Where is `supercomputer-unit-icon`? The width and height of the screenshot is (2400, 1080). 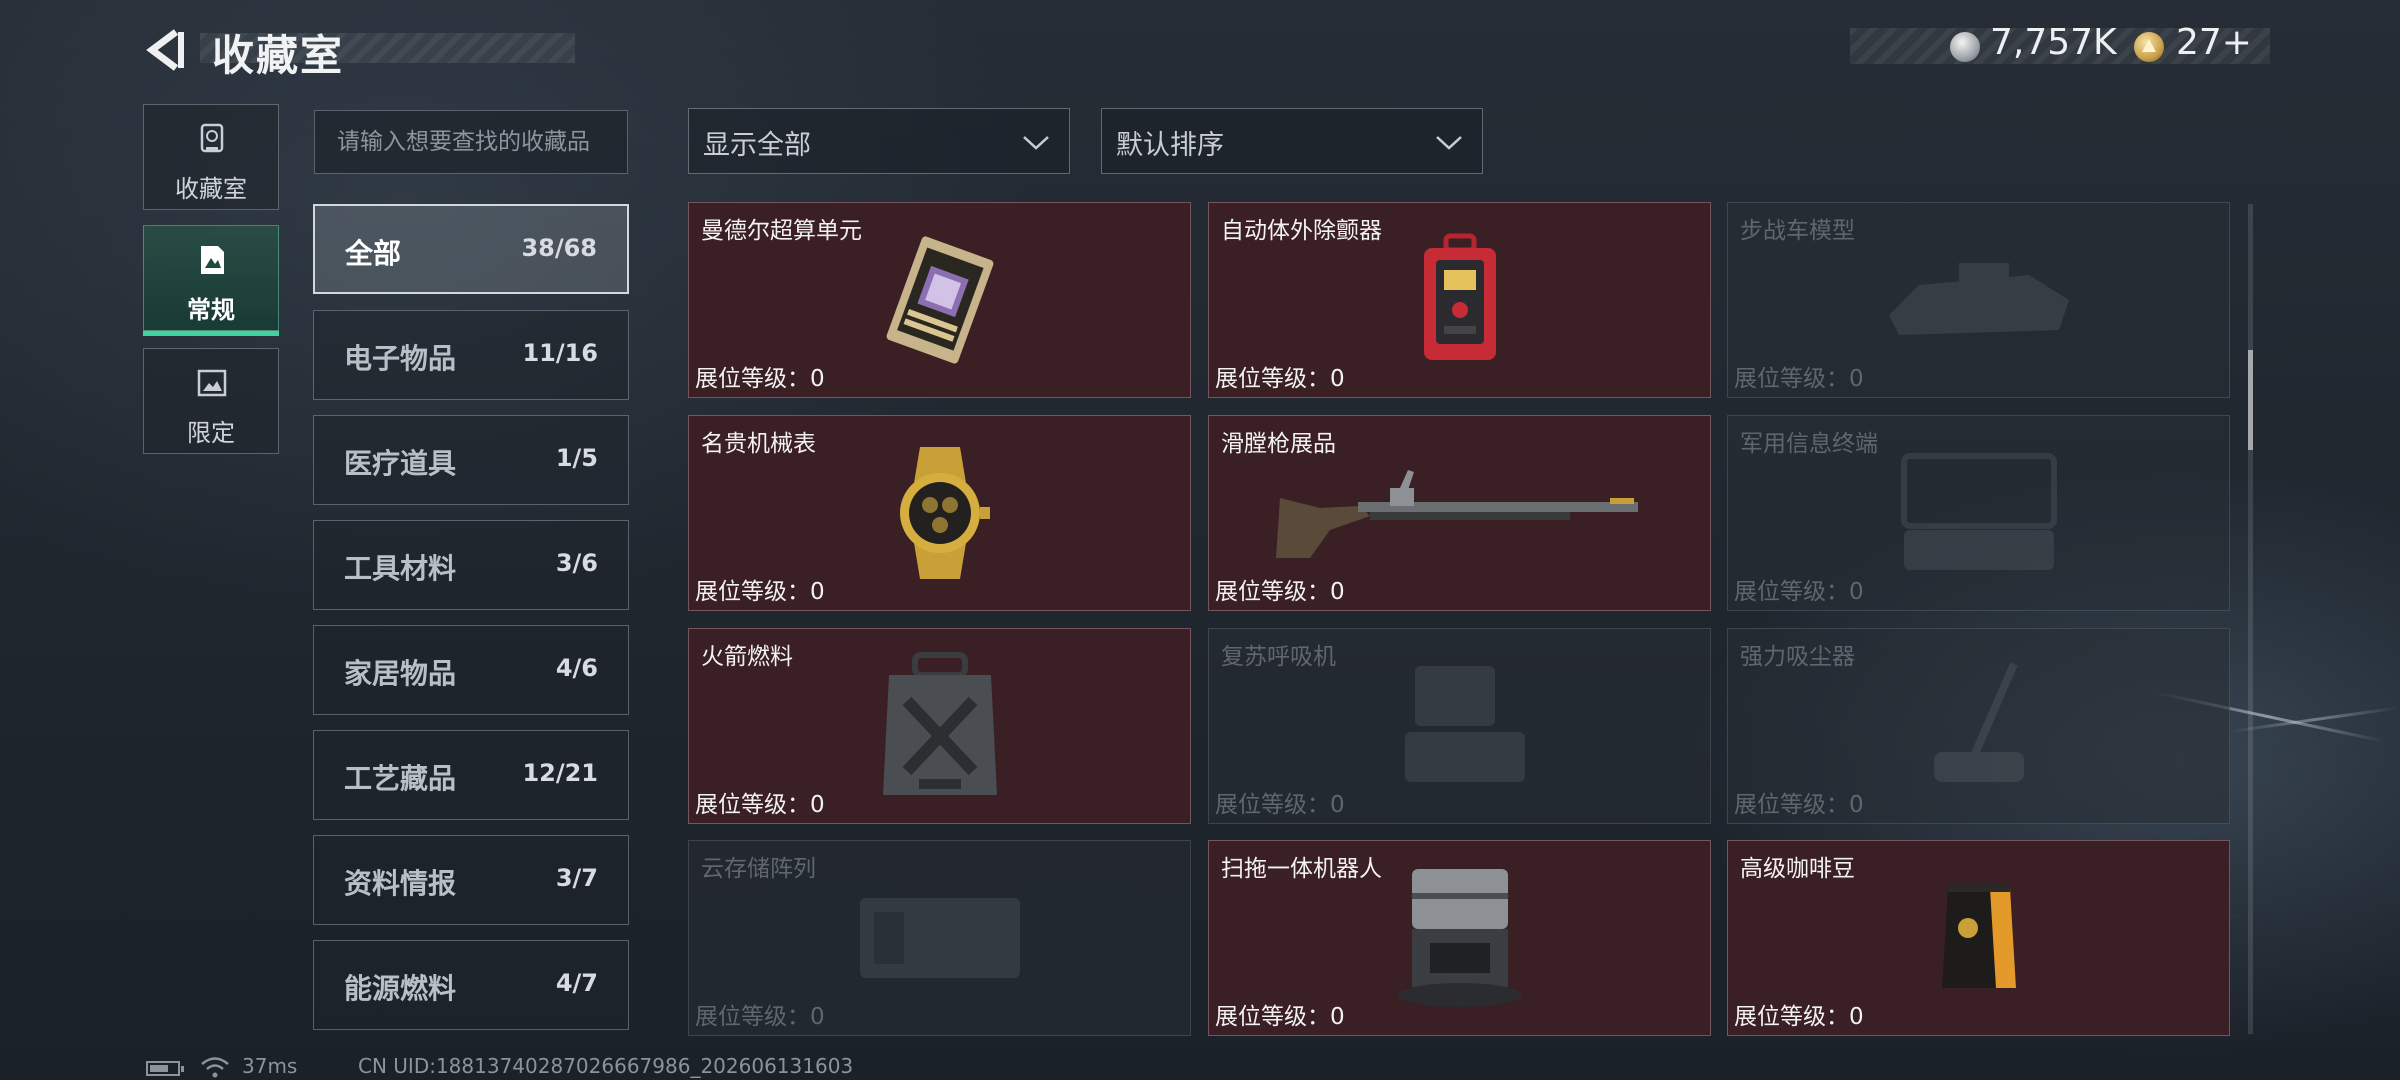 supercomputer-unit-icon is located at coordinates (939, 300).